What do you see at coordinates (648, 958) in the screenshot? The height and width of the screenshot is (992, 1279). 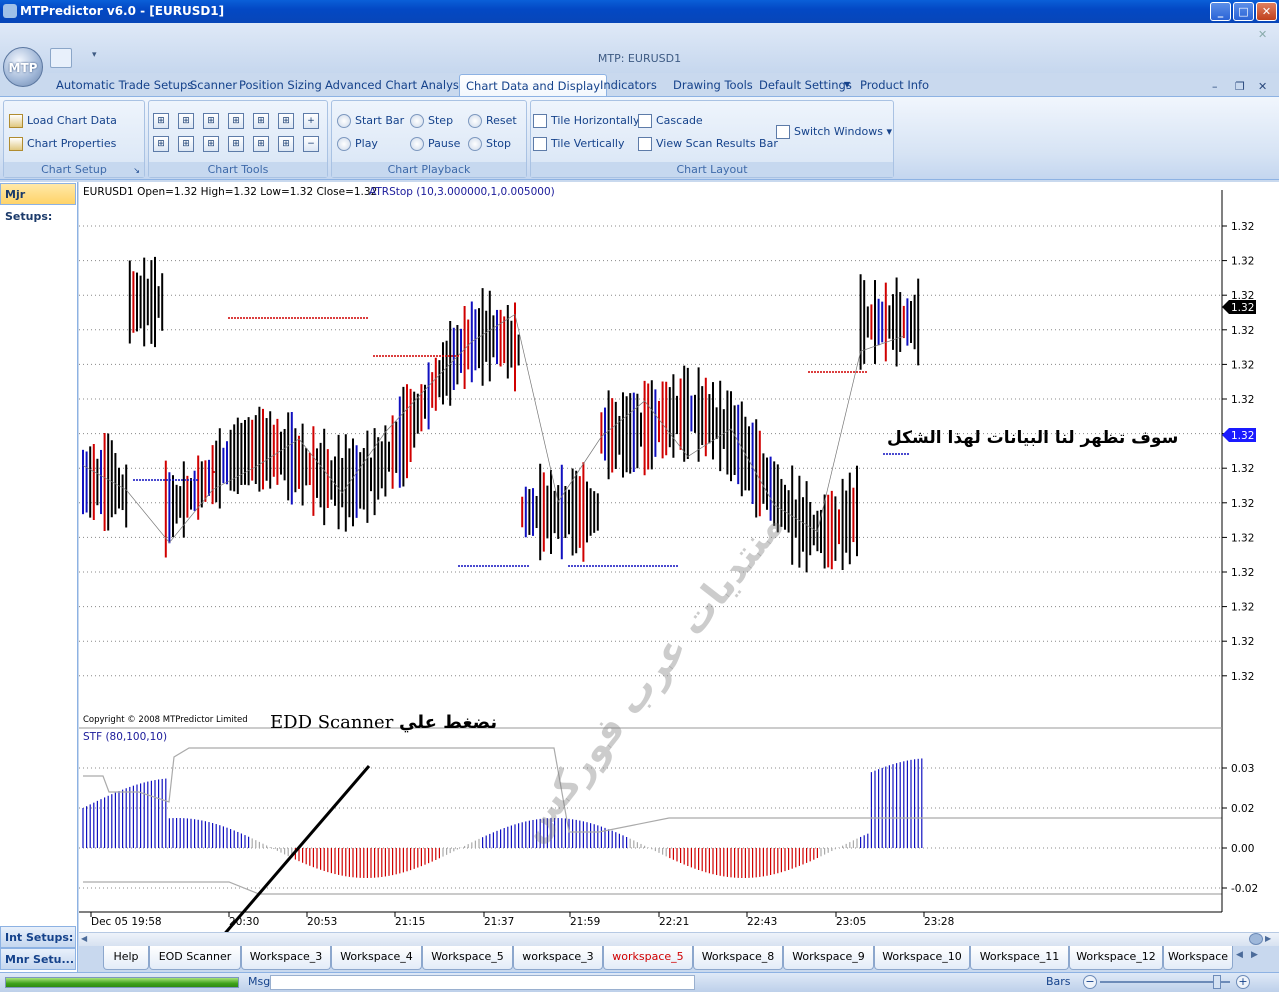 I see `workspace-tab-active: workspace_5` at bounding box center [648, 958].